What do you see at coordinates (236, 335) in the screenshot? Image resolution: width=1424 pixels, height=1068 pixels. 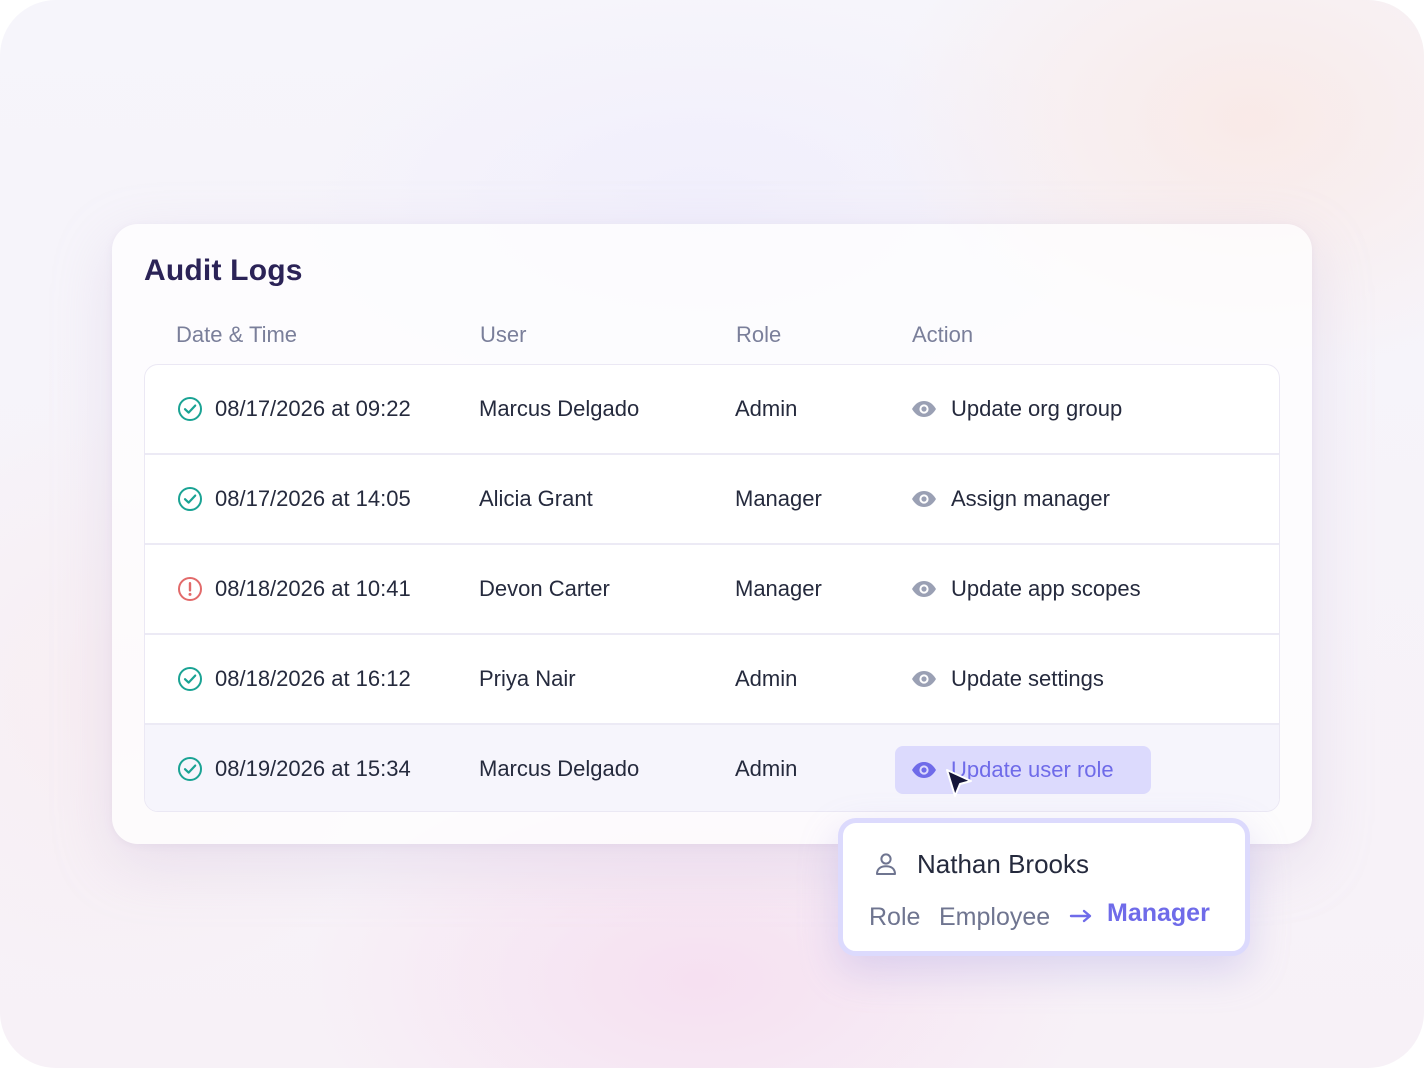 I see `column-header-date-time: Date & Time` at bounding box center [236, 335].